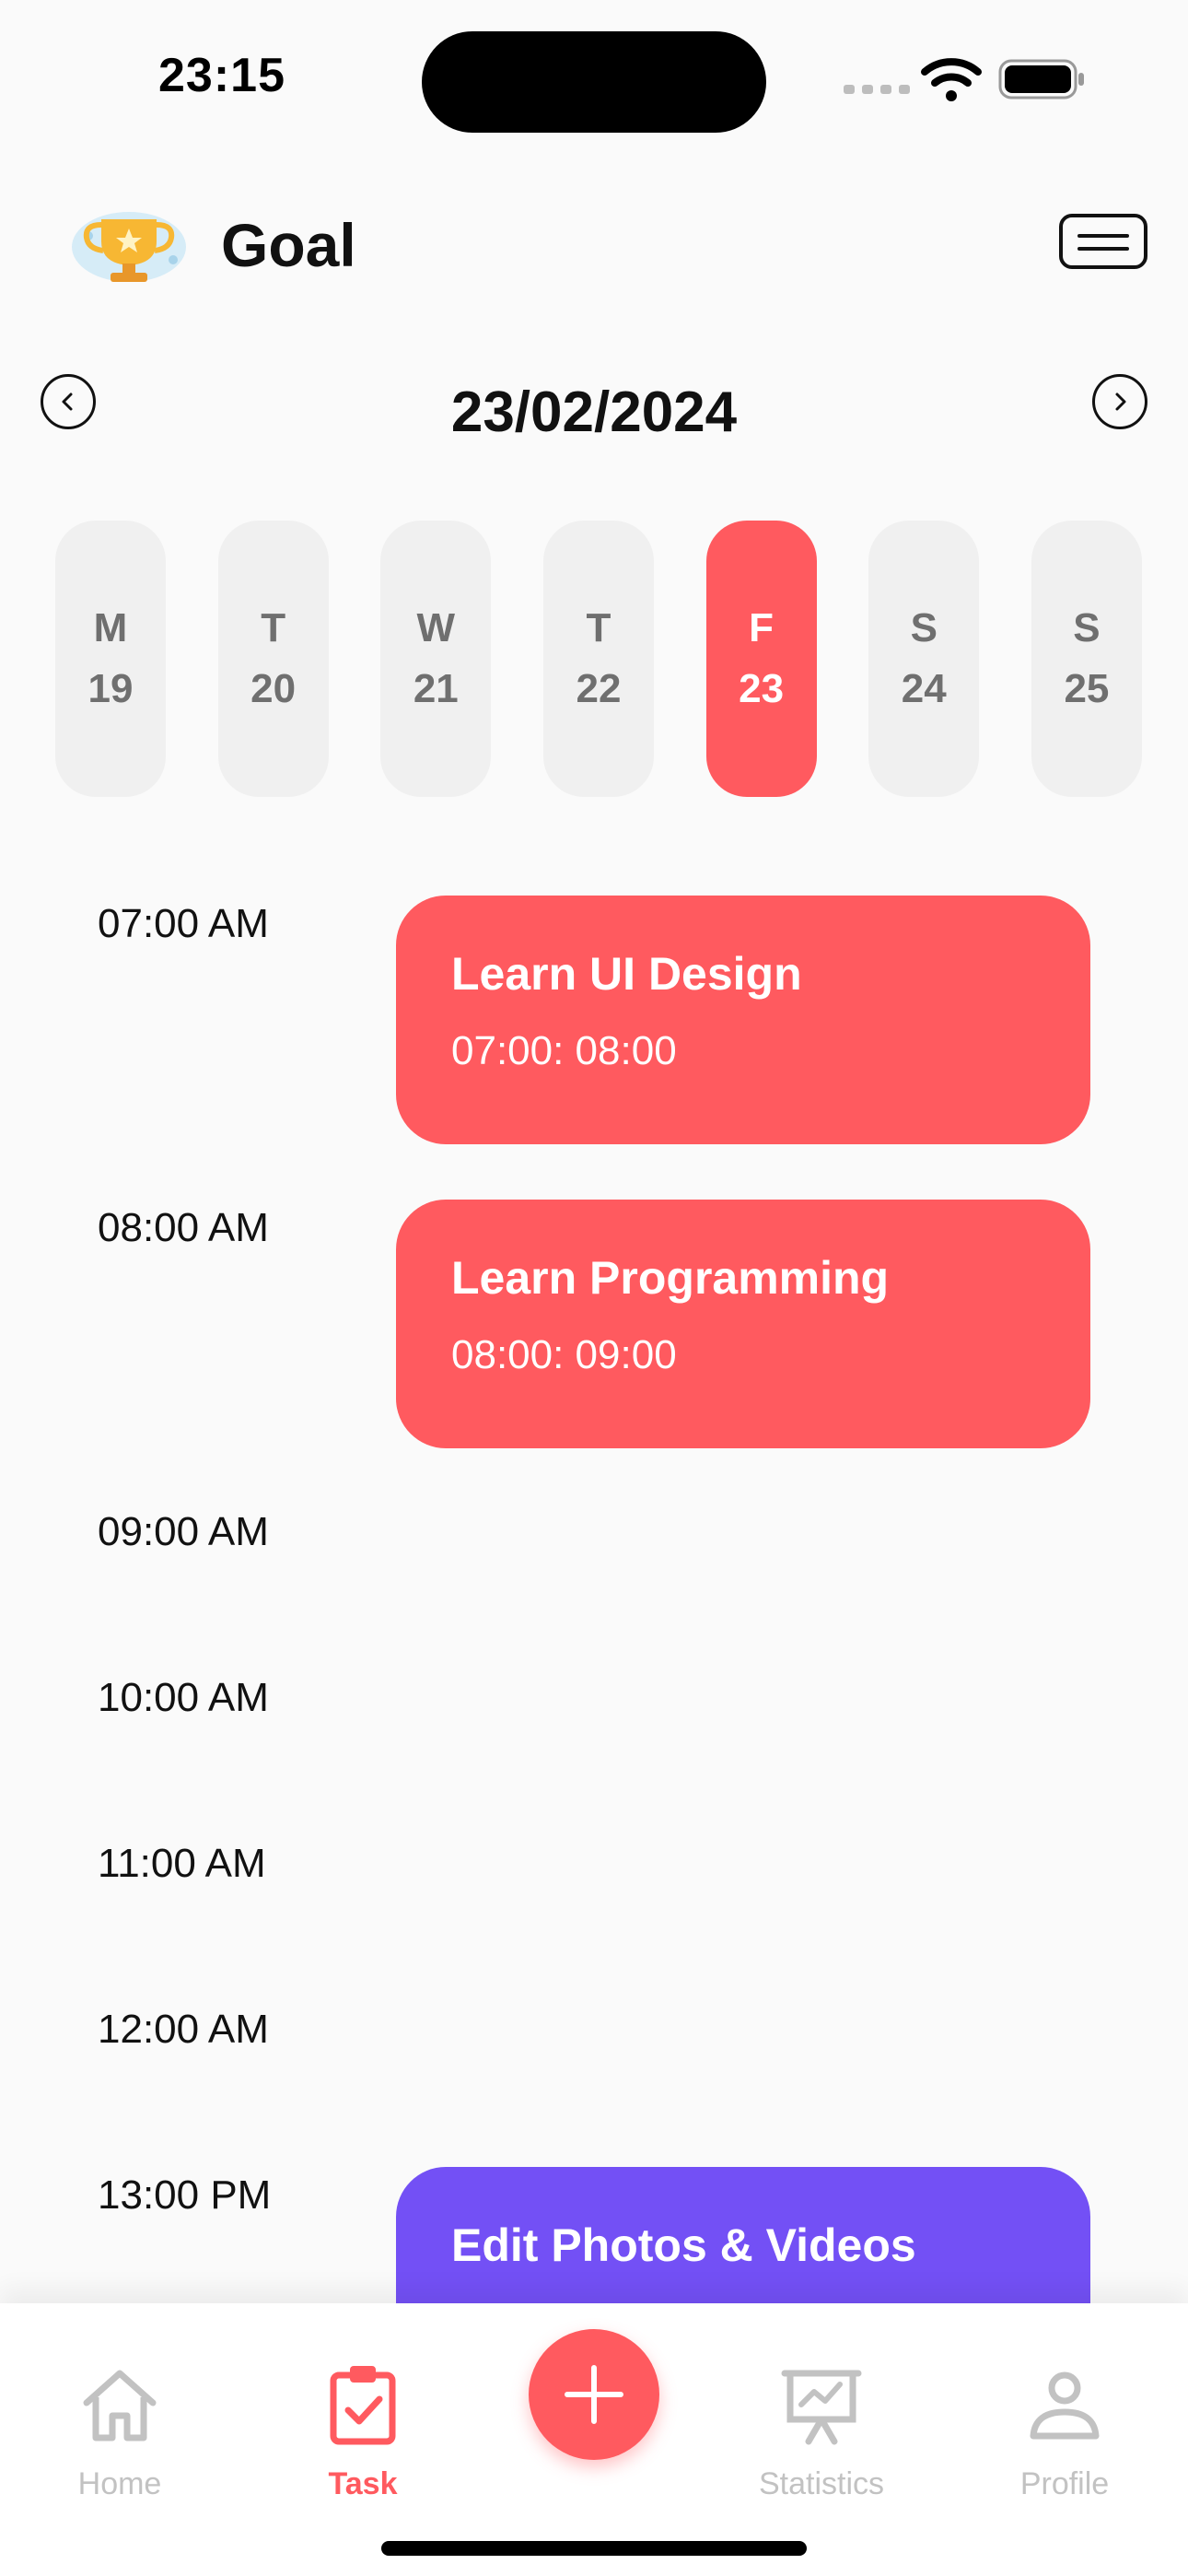 The width and height of the screenshot is (1188, 2576). I want to click on status-bar: 23:15, so click(594, 78).